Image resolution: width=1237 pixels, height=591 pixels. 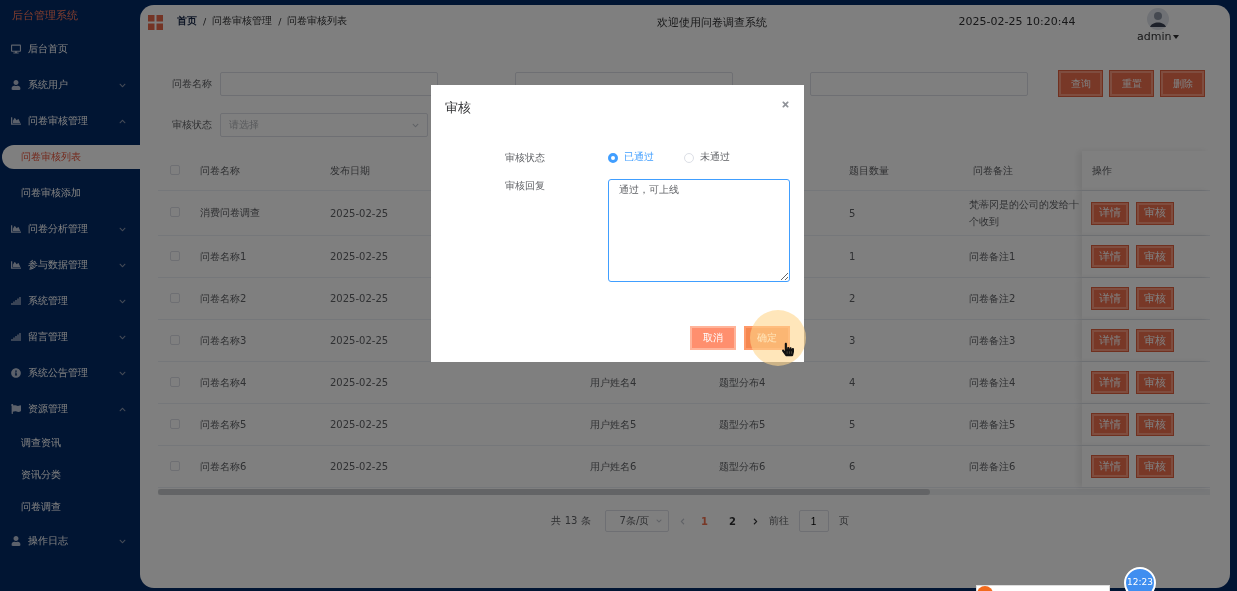 I want to click on action-button: 删除, so click(x=1182, y=83).